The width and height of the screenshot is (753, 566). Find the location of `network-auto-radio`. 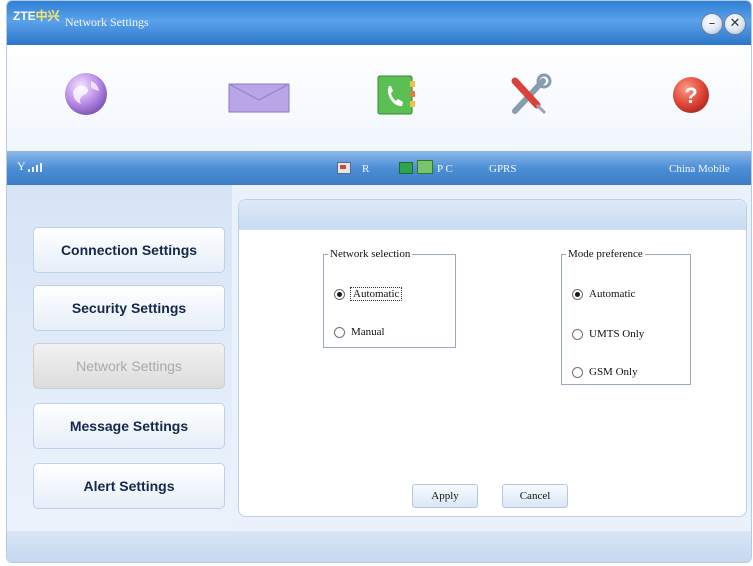

network-auto-radio is located at coordinates (339, 294).